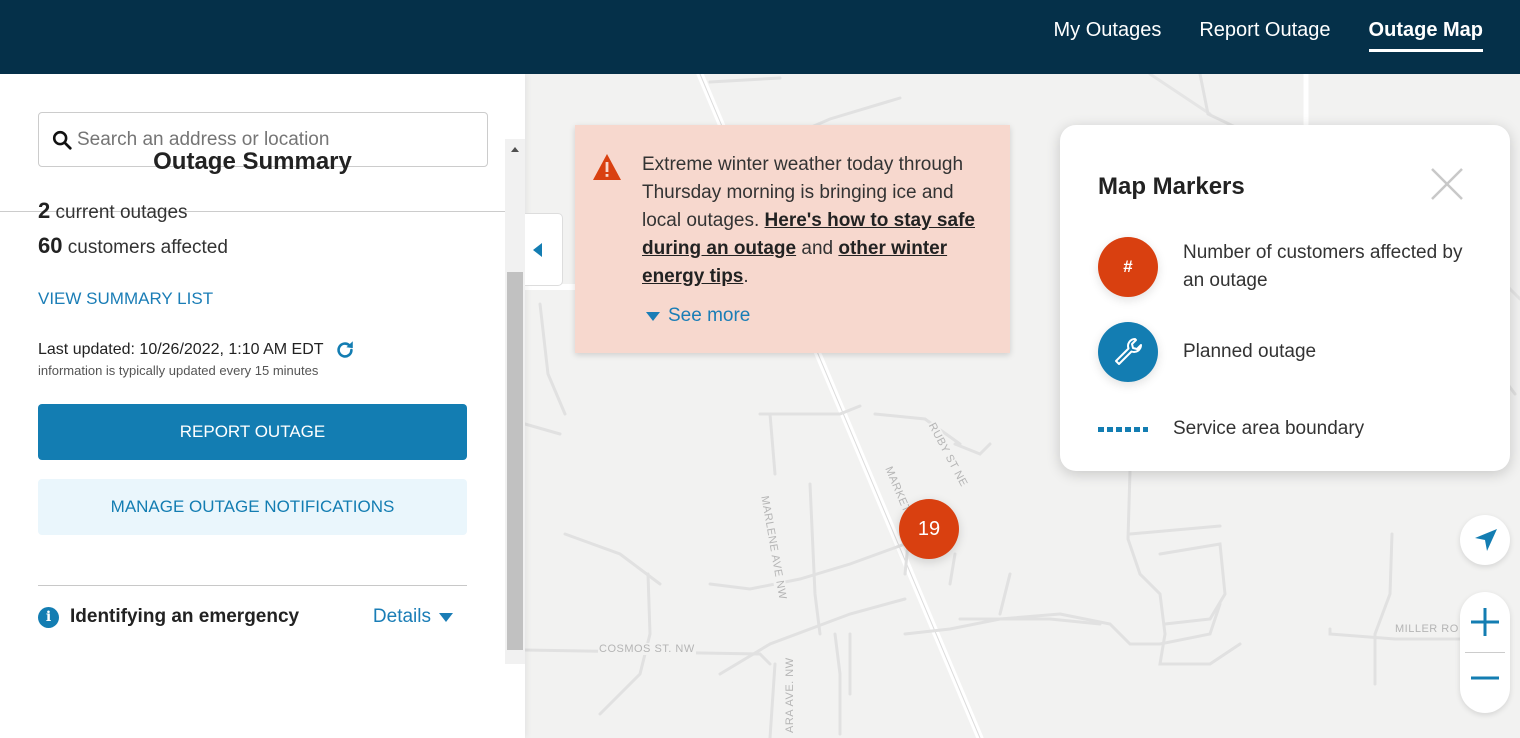 Image resolution: width=1520 pixels, height=738 pixels. What do you see at coordinates (544, 249) in the screenshot?
I see `collapse-sidebar-button` at bounding box center [544, 249].